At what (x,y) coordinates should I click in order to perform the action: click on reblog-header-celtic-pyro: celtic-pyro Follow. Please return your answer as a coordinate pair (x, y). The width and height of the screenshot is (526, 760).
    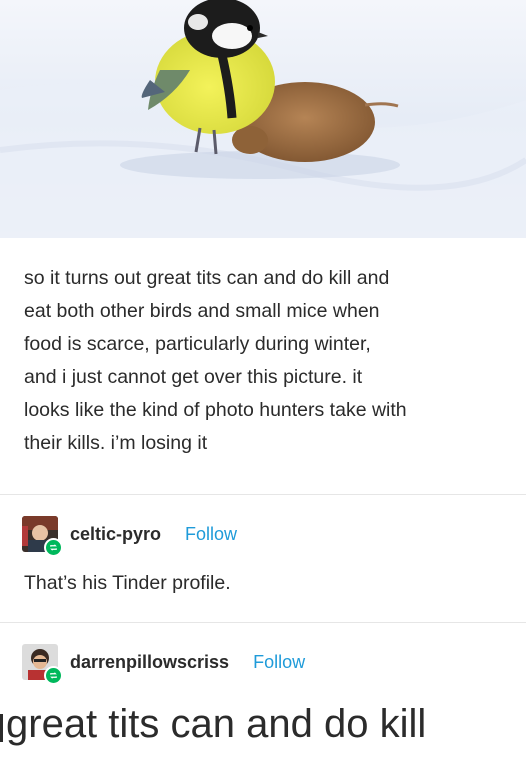
    Looking at the image, I should click on (129, 536).